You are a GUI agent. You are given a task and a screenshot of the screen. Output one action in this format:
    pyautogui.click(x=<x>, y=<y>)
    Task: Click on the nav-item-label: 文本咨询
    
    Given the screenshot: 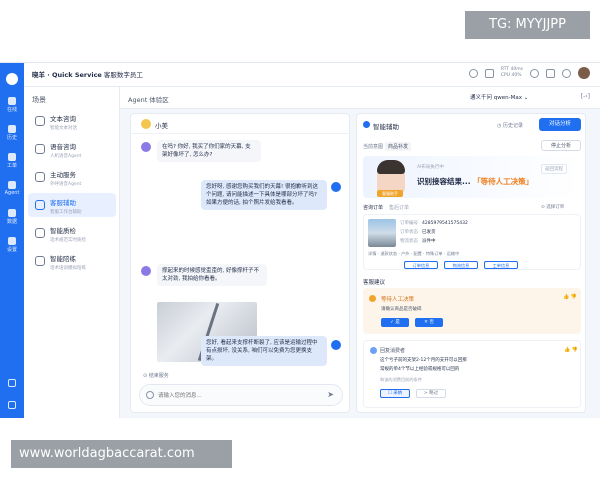 What is the action you would take?
    pyautogui.click(x=63, y=119)
    